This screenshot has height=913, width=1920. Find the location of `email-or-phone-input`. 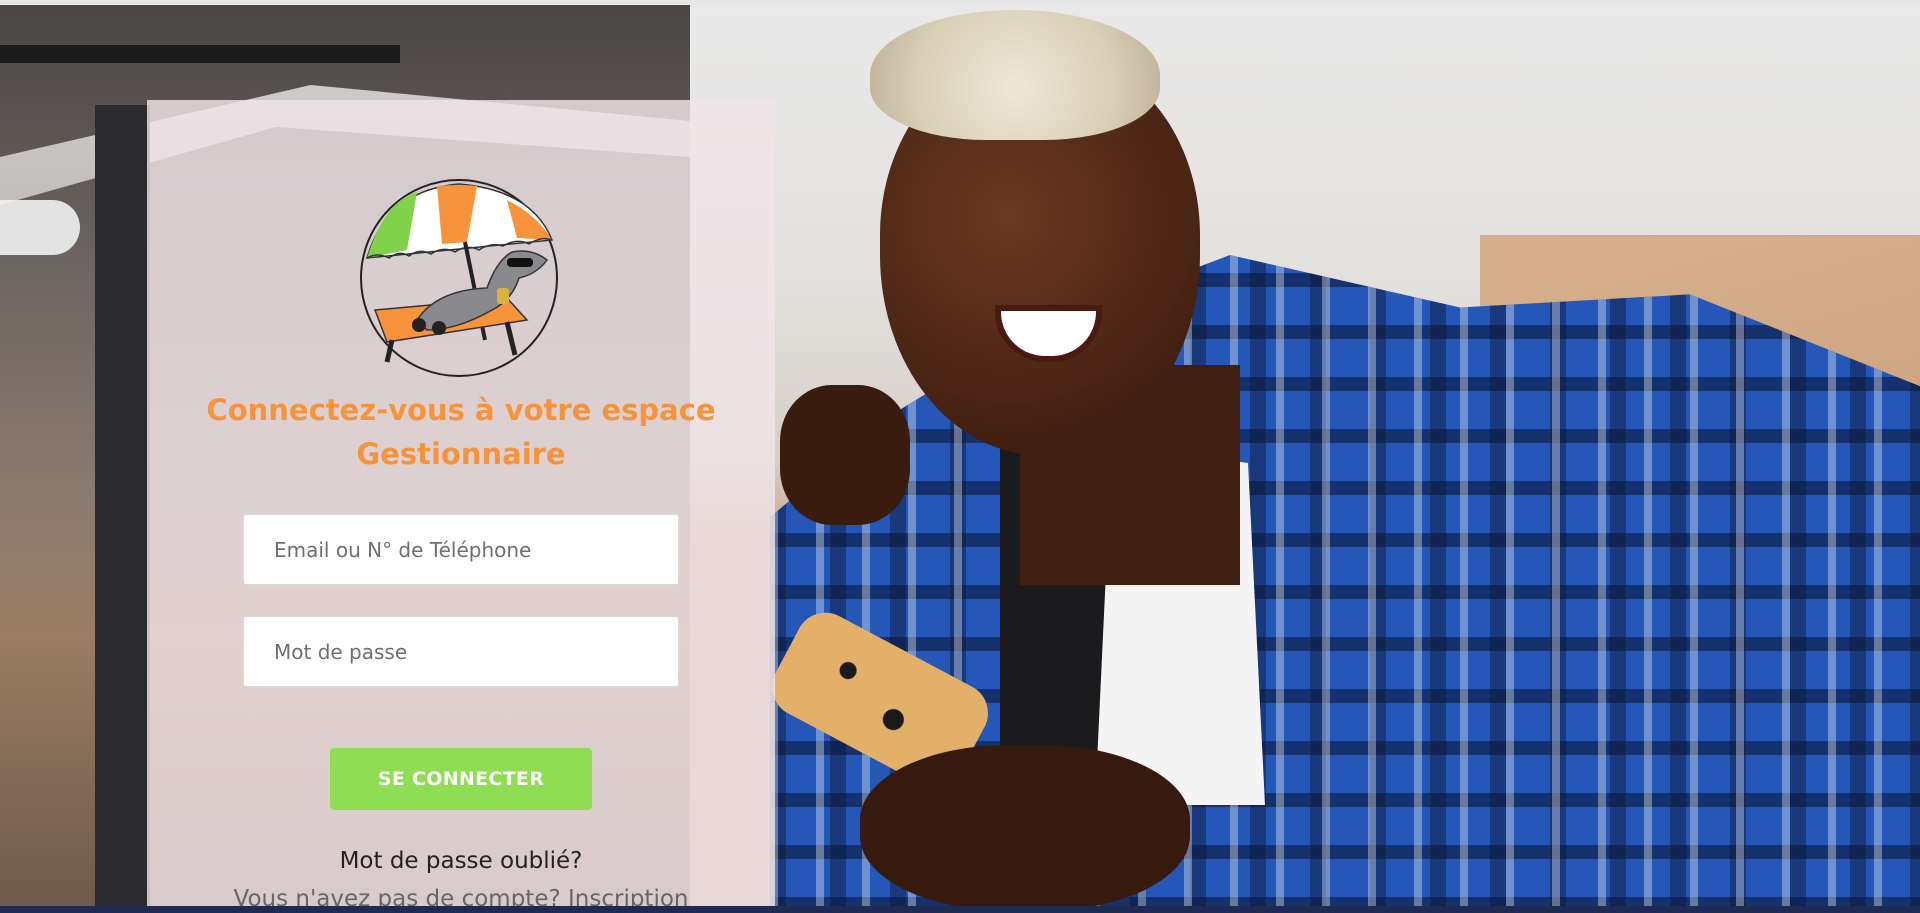

email-or-phone-input is located at coordinates (461, 549).